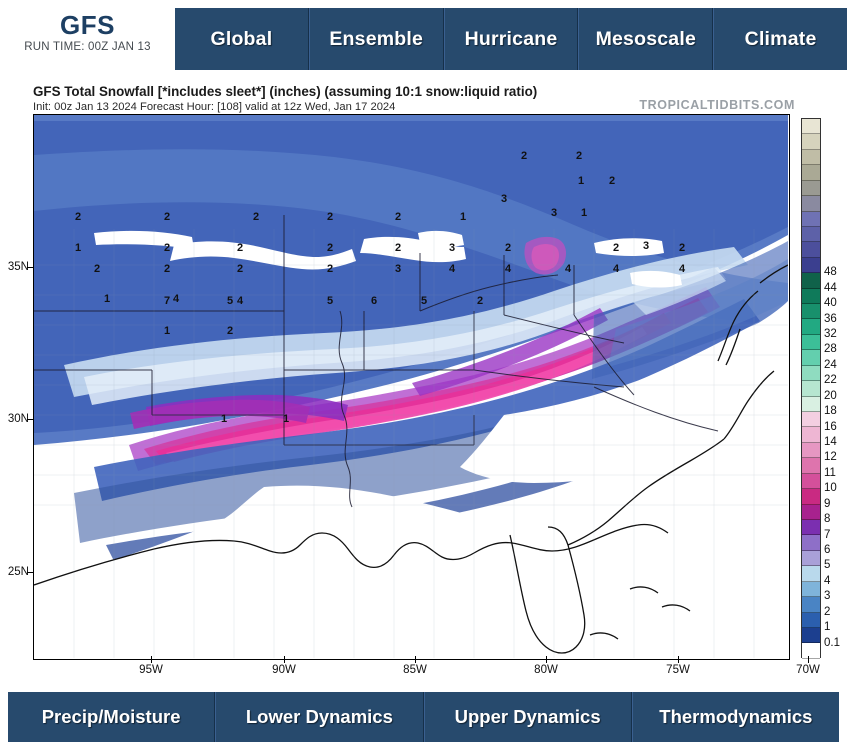  I want to click on lon-tick-label: 80W, so click(546, 670).